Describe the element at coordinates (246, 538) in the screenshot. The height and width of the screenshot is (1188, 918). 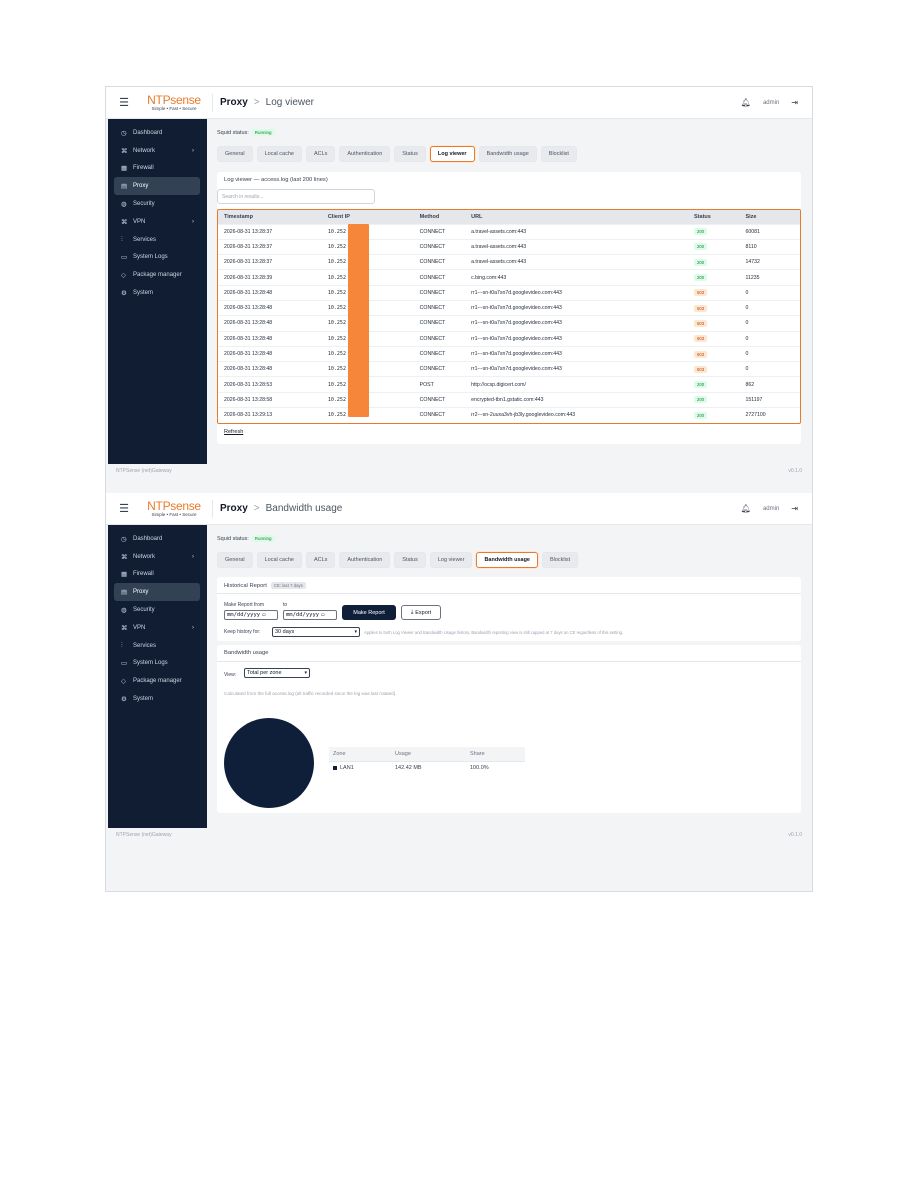
I see `squid-status: Squid status: Running` at that location.